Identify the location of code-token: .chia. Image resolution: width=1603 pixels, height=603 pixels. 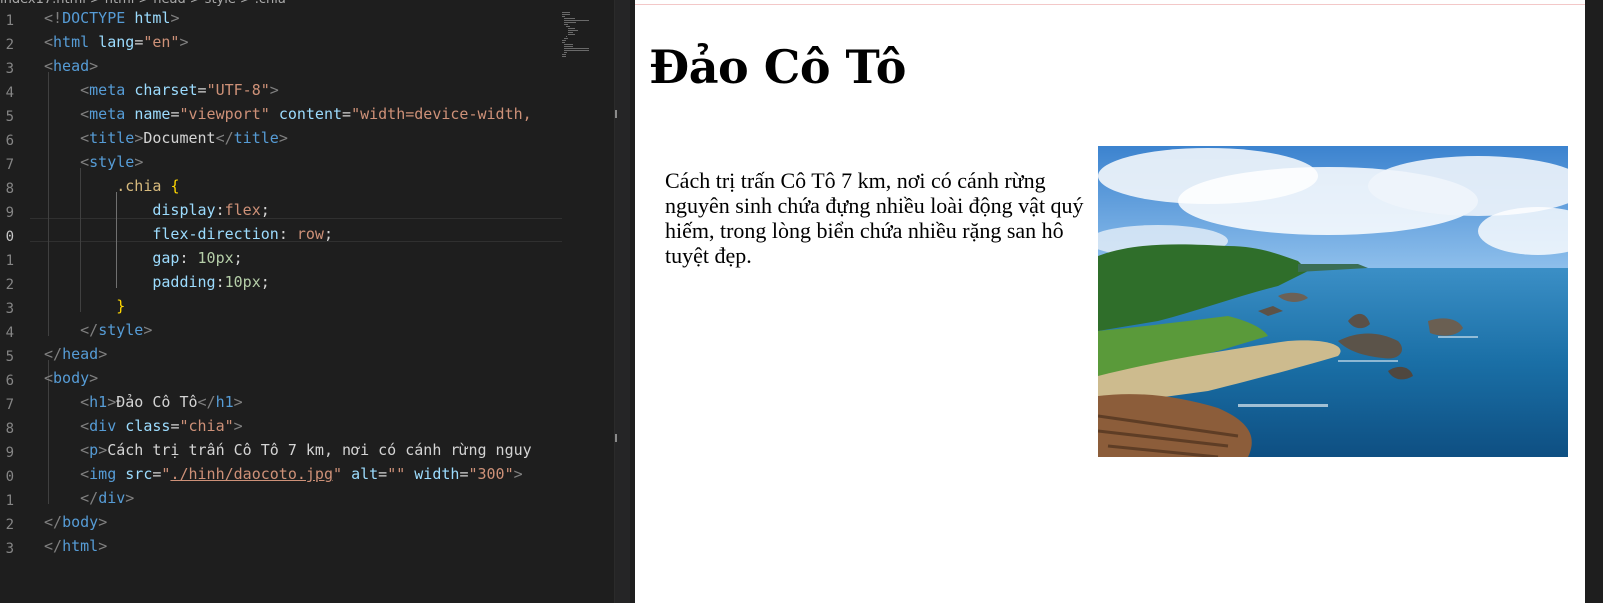
(139, 186).